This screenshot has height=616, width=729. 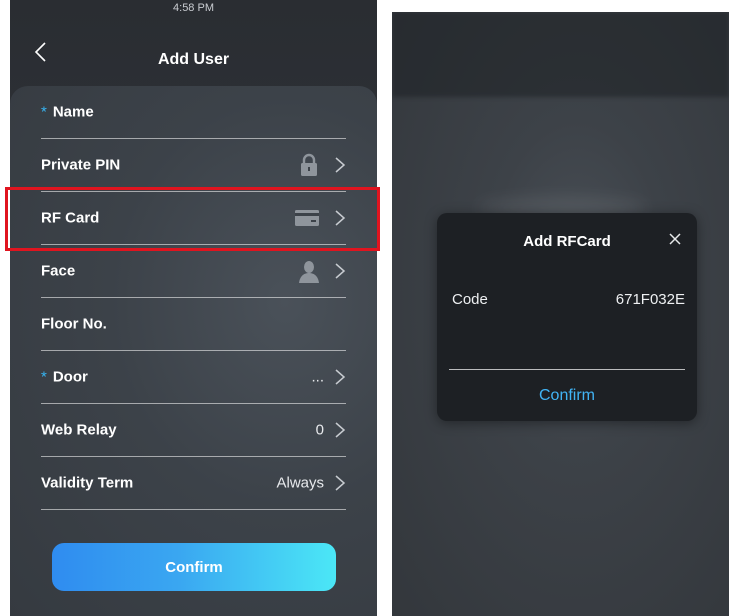 I want to click on blurred-header, so click(x=560, y=54).